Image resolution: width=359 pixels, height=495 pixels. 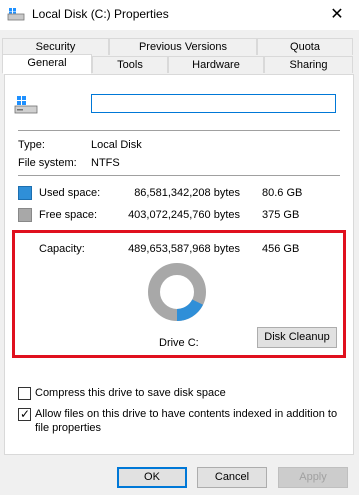 What do you see at coordinates (184, 215) in the screenshot?
I see `free-space-bytes: 403,072,245,760 bytes` at bounding box center [184, 215].